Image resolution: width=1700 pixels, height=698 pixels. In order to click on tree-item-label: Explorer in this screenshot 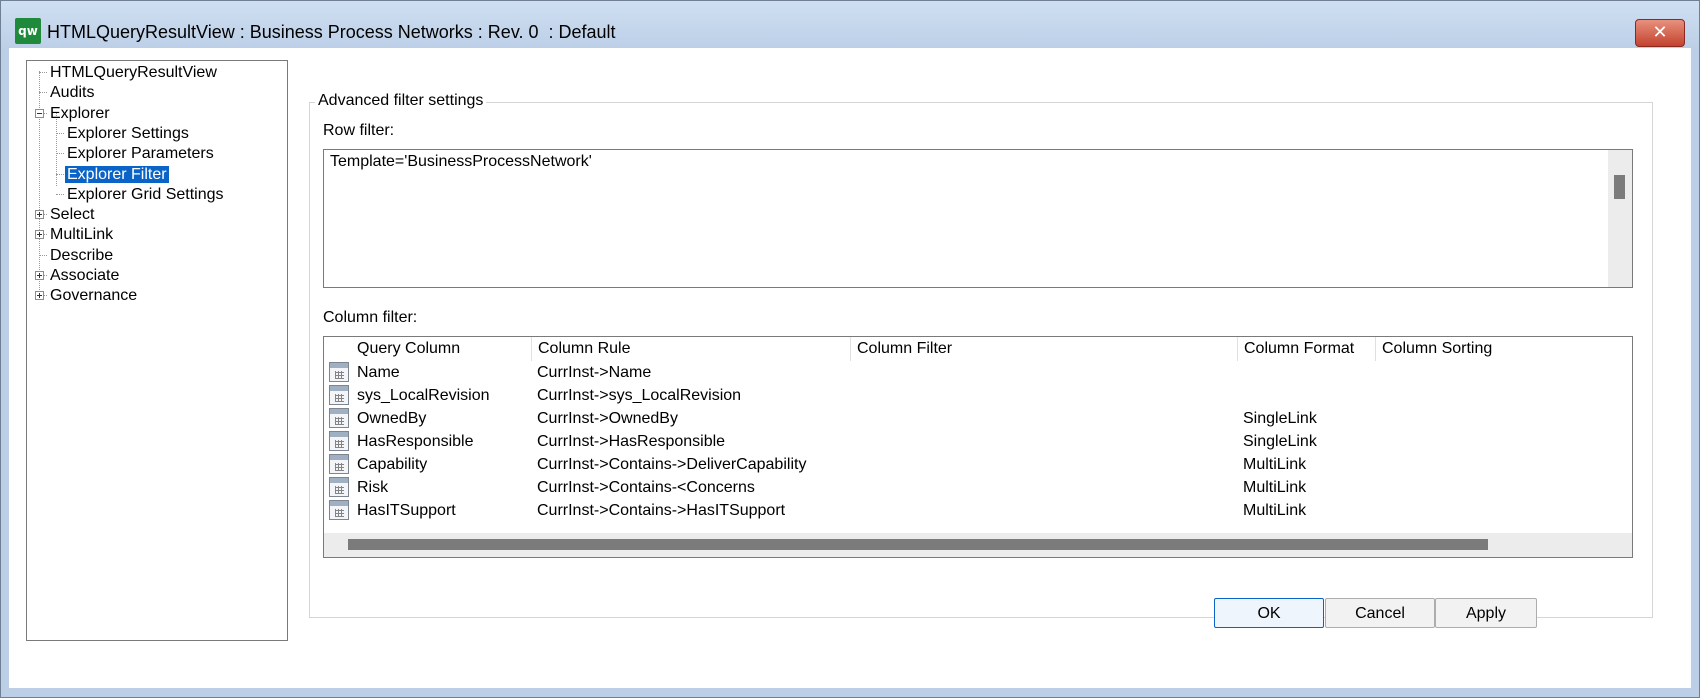, I will do `click(80, 113)`.